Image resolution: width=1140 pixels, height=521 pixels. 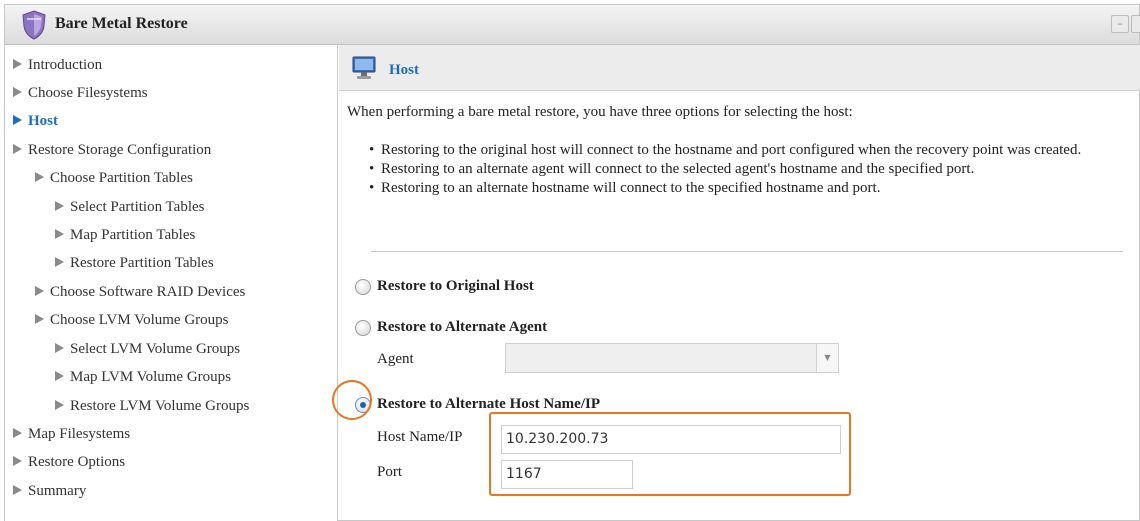 What do you see at coordinates (827, 358) in the screenshot?
I see `chevron-down-icon: ▼` at bounding box center [827, 358].